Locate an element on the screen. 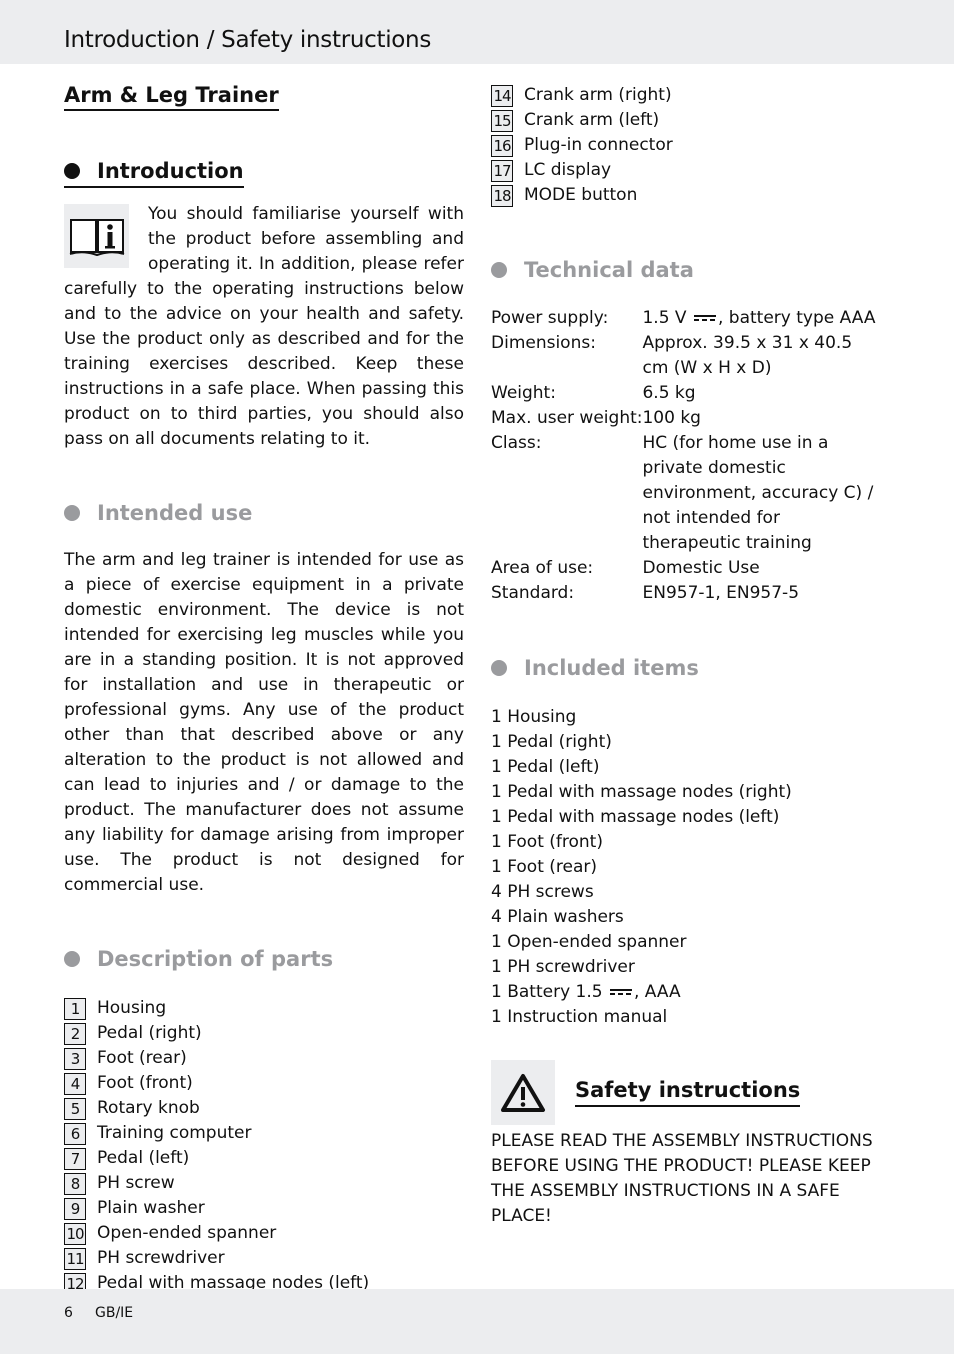  part-item: 2 Pedal (right) is located at coordinates (264, 1033).